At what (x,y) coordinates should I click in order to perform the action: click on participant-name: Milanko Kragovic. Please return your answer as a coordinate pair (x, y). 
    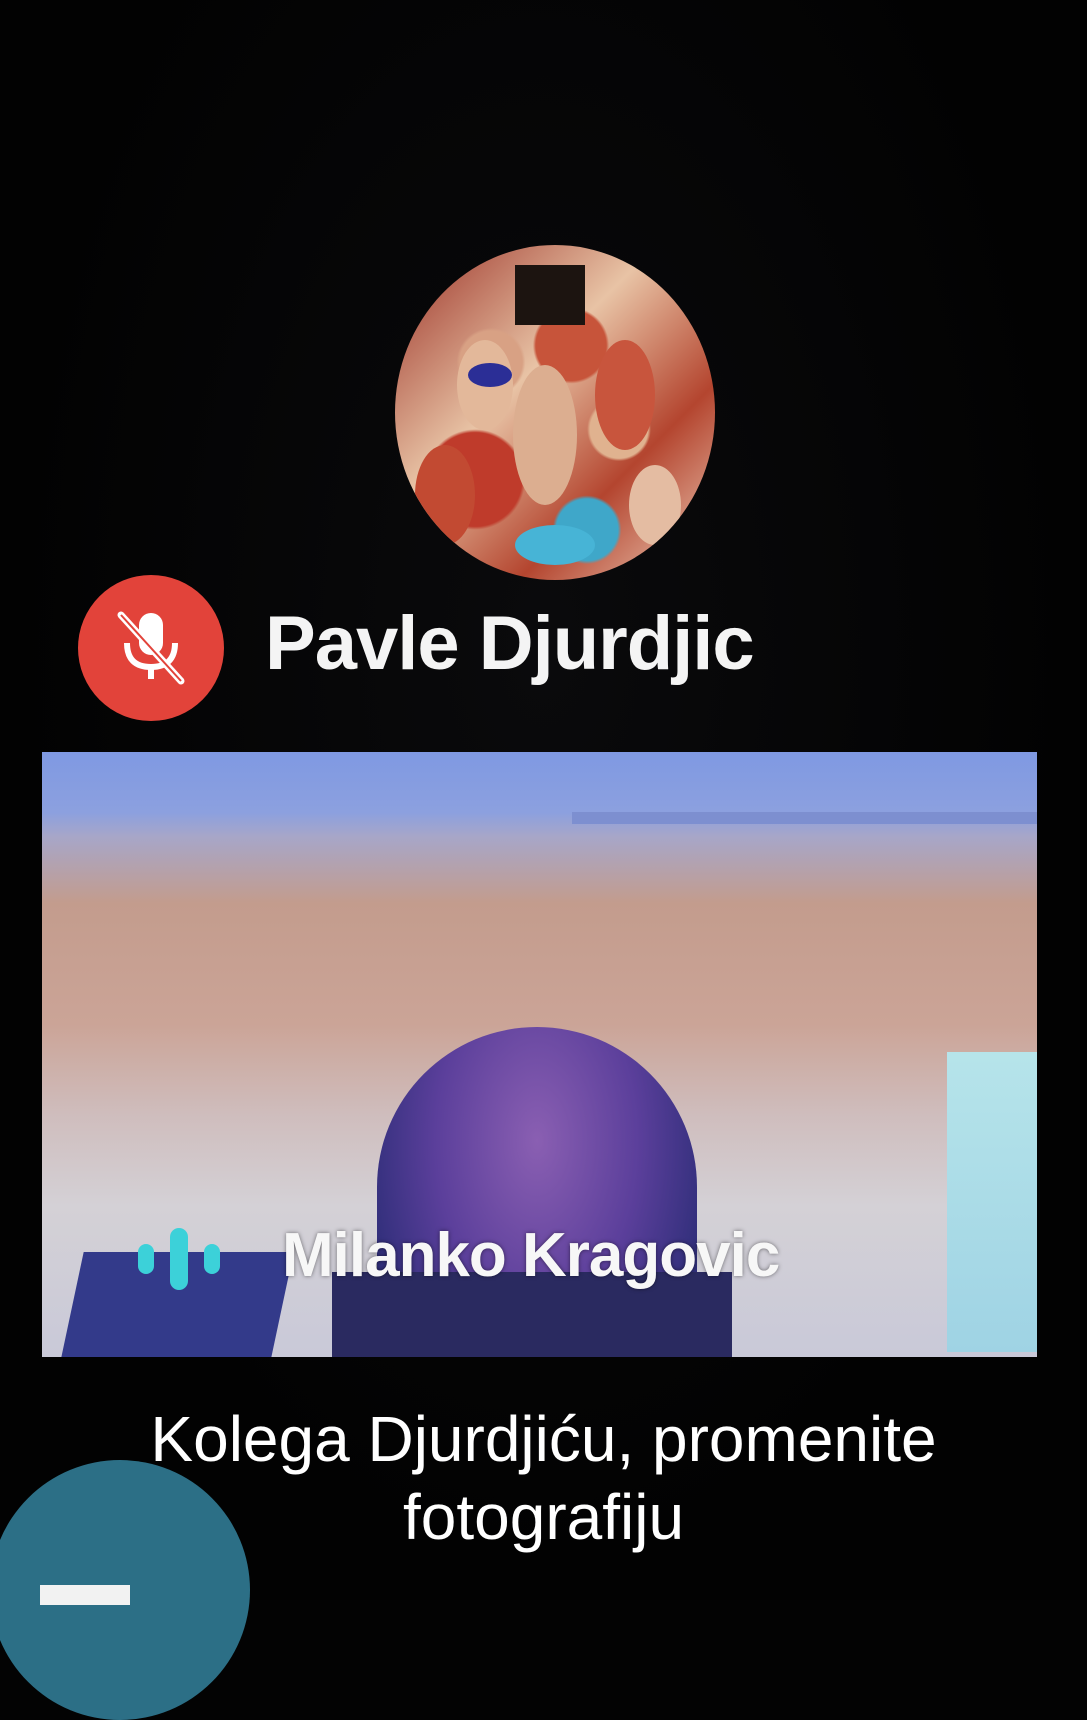
    Looking at the image, I should click on (531, 1255).